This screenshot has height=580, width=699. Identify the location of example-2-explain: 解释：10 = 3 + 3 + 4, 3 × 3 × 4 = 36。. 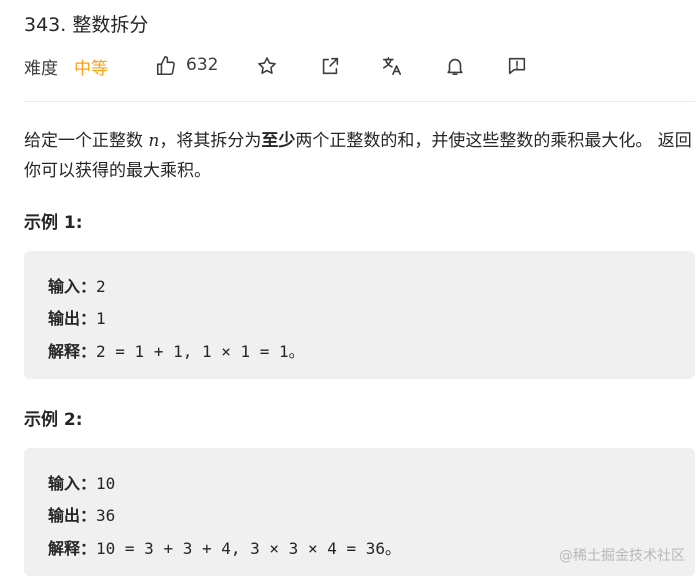
(224, 547).